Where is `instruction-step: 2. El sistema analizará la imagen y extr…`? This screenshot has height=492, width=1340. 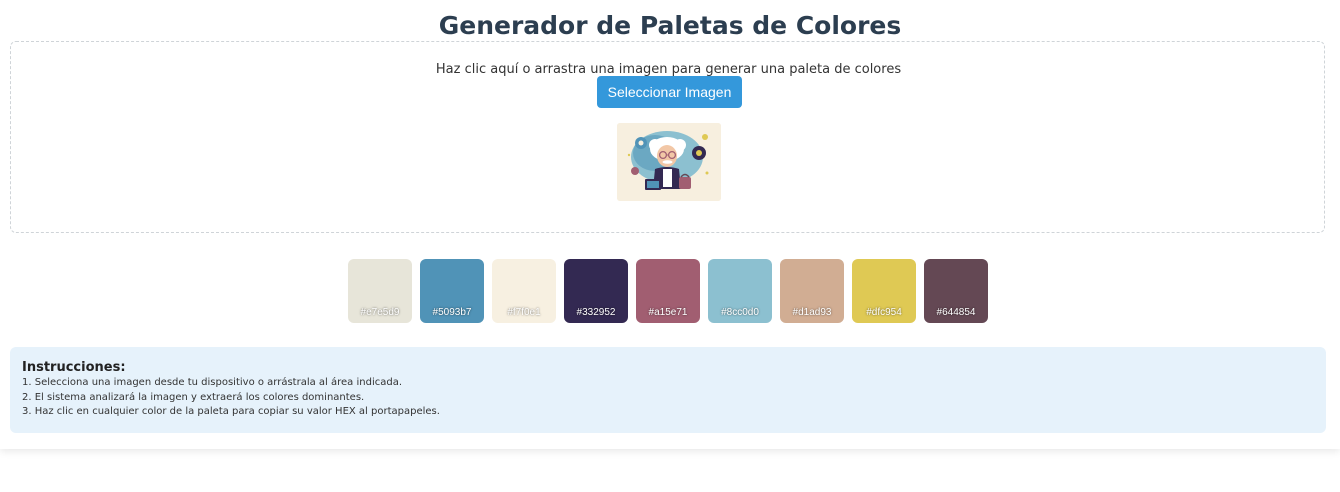
instruction-step: 2. El sistema analizará la imagen y extr… is located at coordinates (193, 397).